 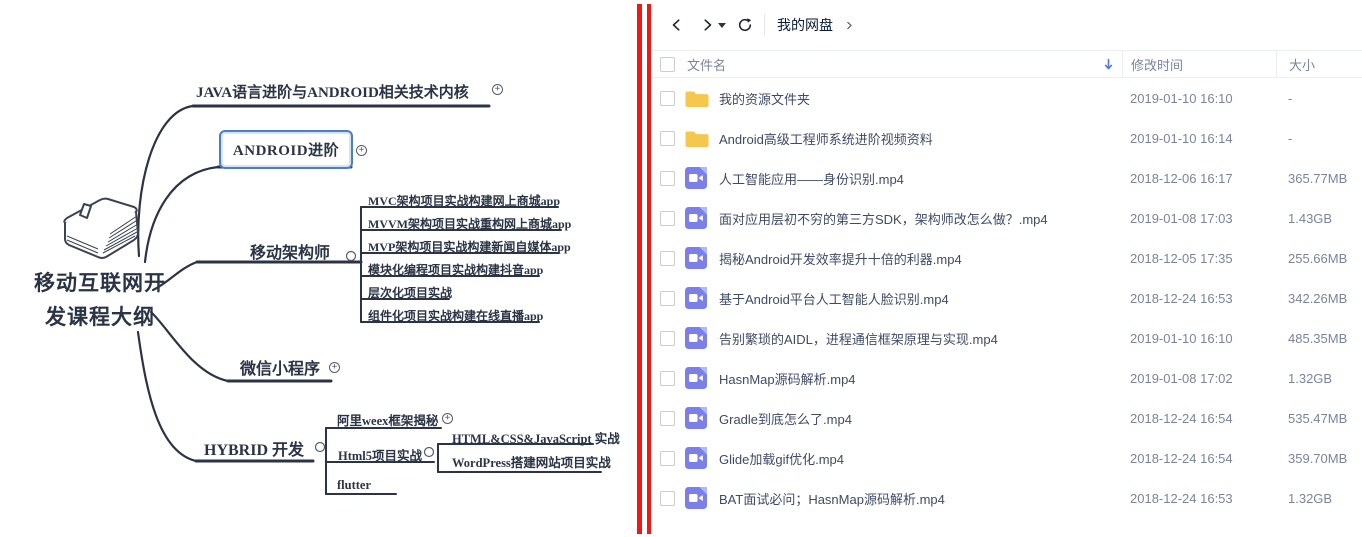 I want to click on node-architect-child: MVC架构项目实战构建网上商城app, so click(x=464, y=201).